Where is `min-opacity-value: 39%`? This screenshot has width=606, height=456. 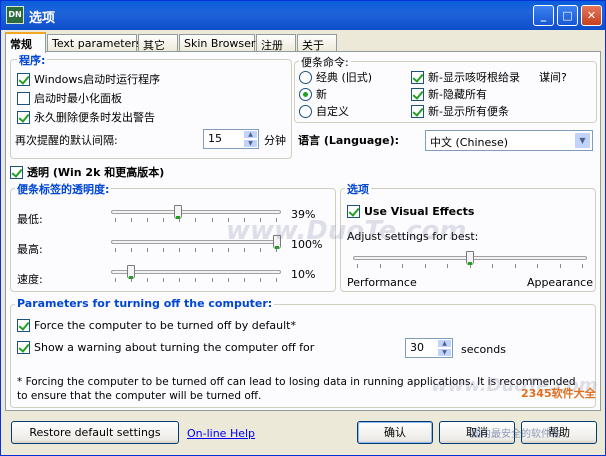
min-opacity-value: 39% is located at coordinates (303, 214).